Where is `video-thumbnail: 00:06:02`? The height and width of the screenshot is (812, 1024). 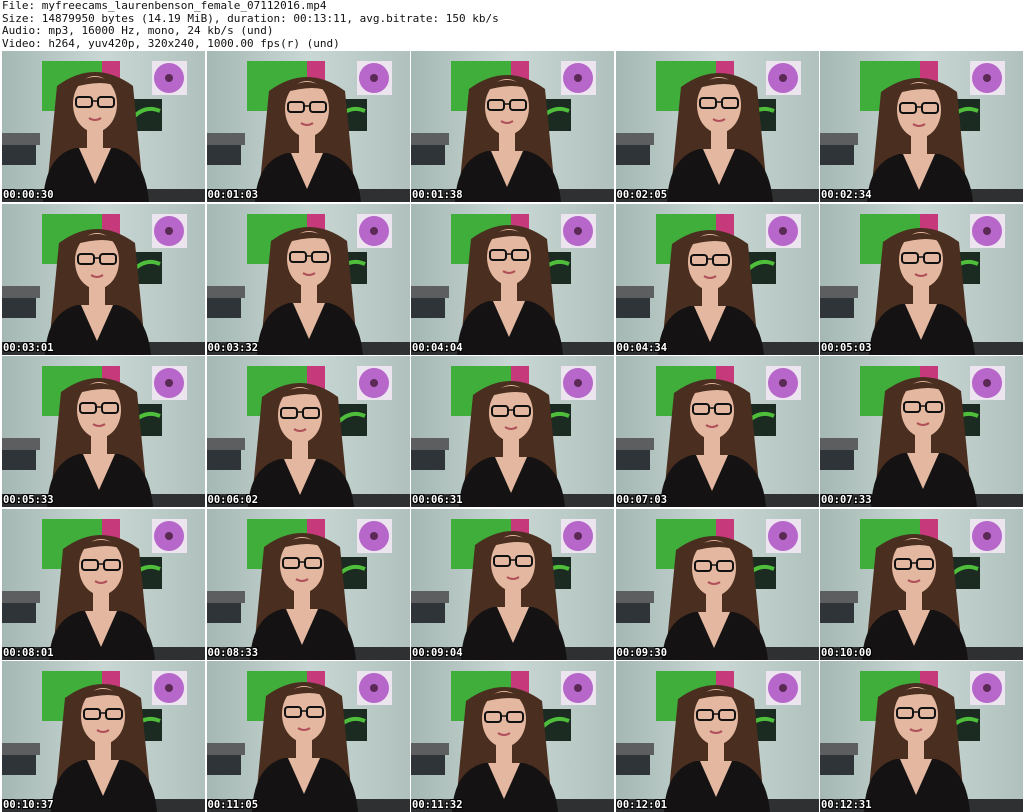 video-thumbnail: 00:06:02 is located at coordinates (308, 431).